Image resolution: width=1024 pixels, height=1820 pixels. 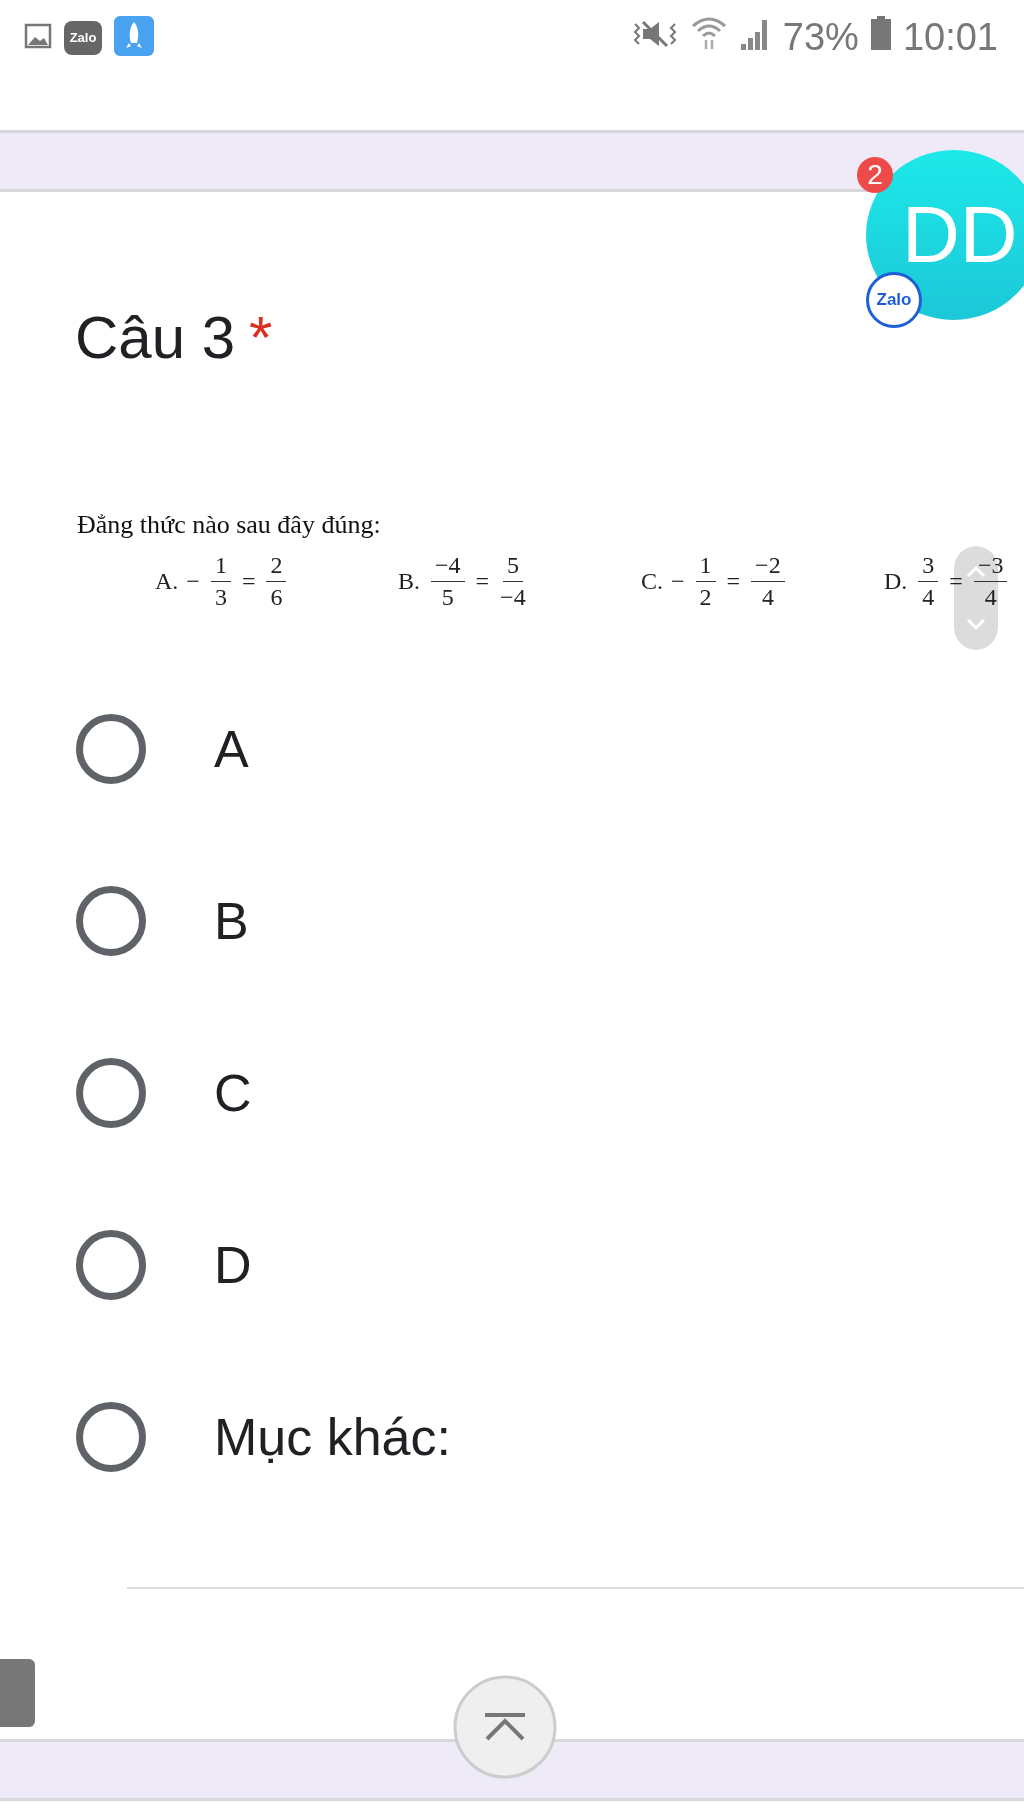 I want to click on fraction: −2 4, so click(x=768, y=581).